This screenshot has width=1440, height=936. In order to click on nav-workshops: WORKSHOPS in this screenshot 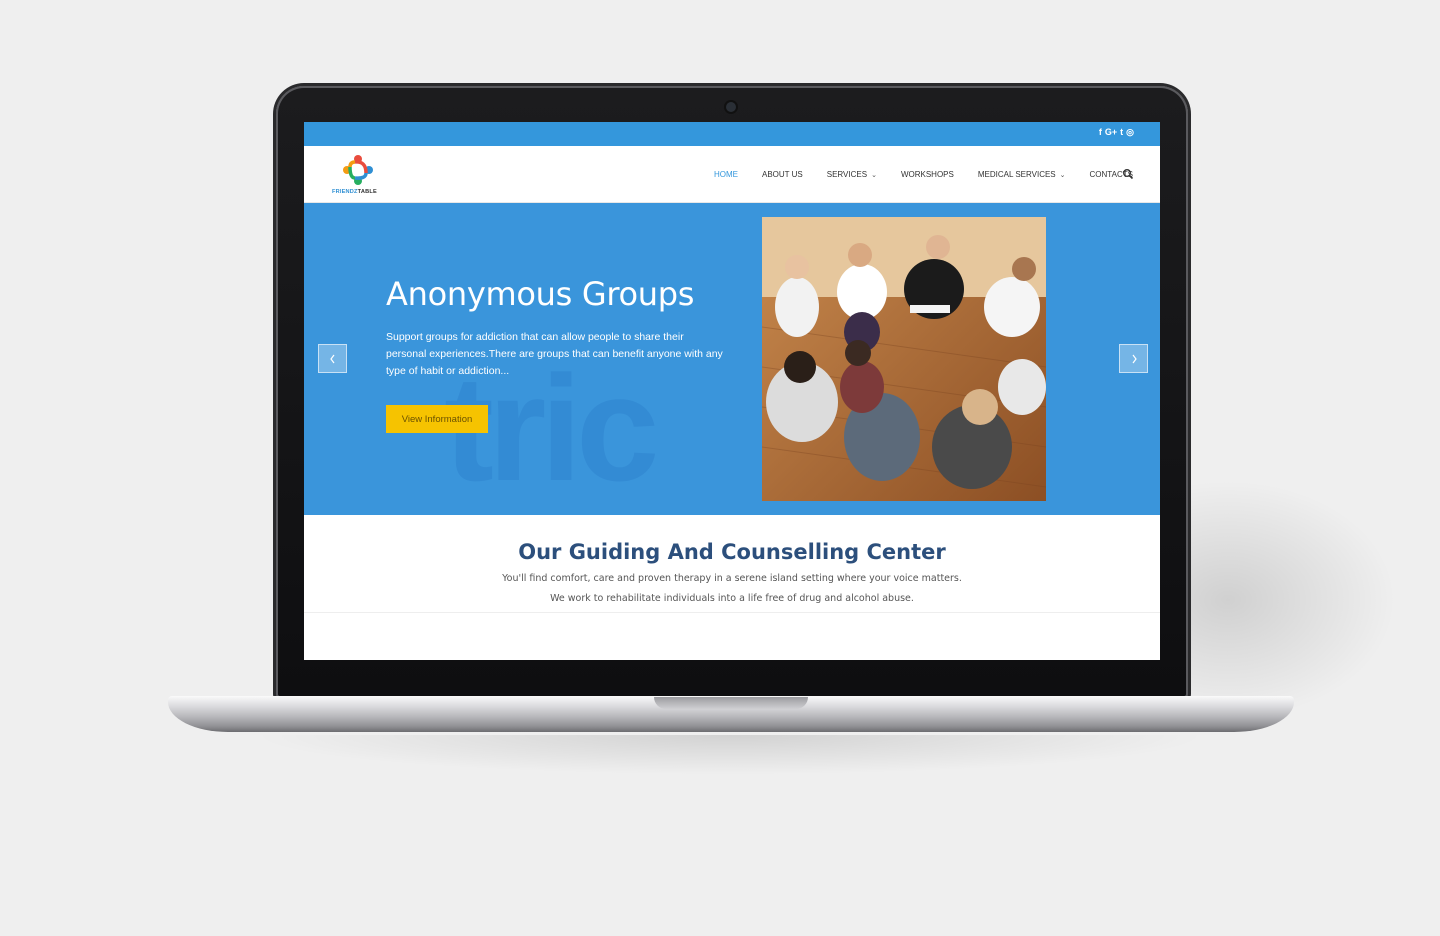, I will do `click(927, 174)`.